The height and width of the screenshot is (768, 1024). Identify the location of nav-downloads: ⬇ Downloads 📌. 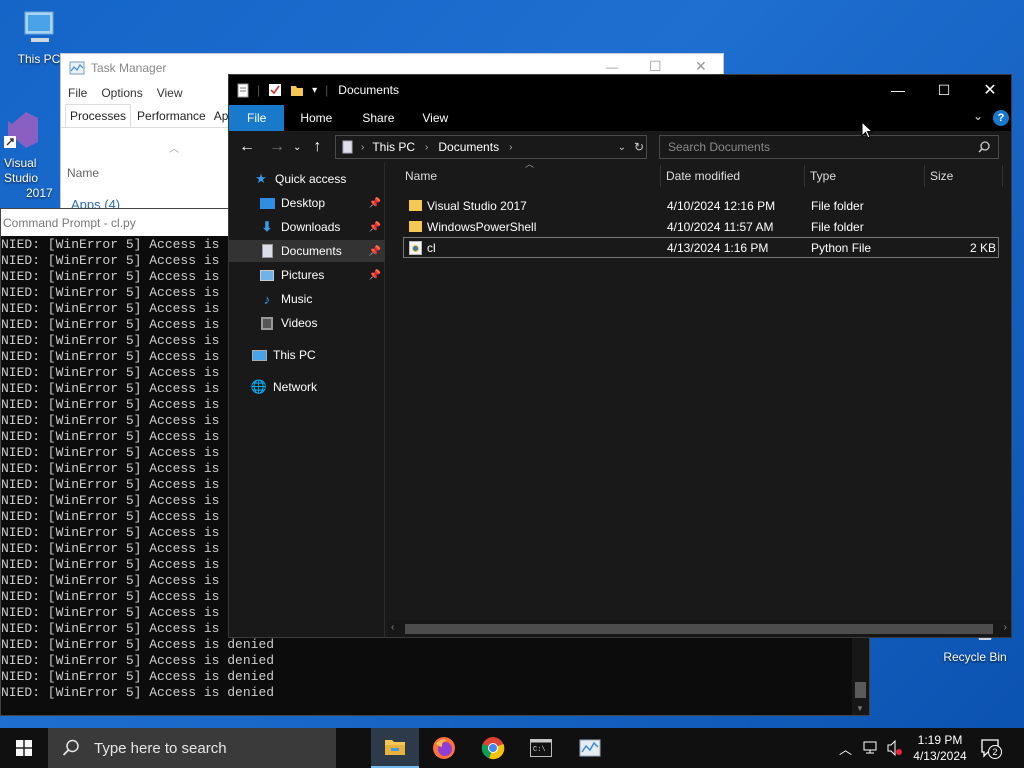
(322, 227).